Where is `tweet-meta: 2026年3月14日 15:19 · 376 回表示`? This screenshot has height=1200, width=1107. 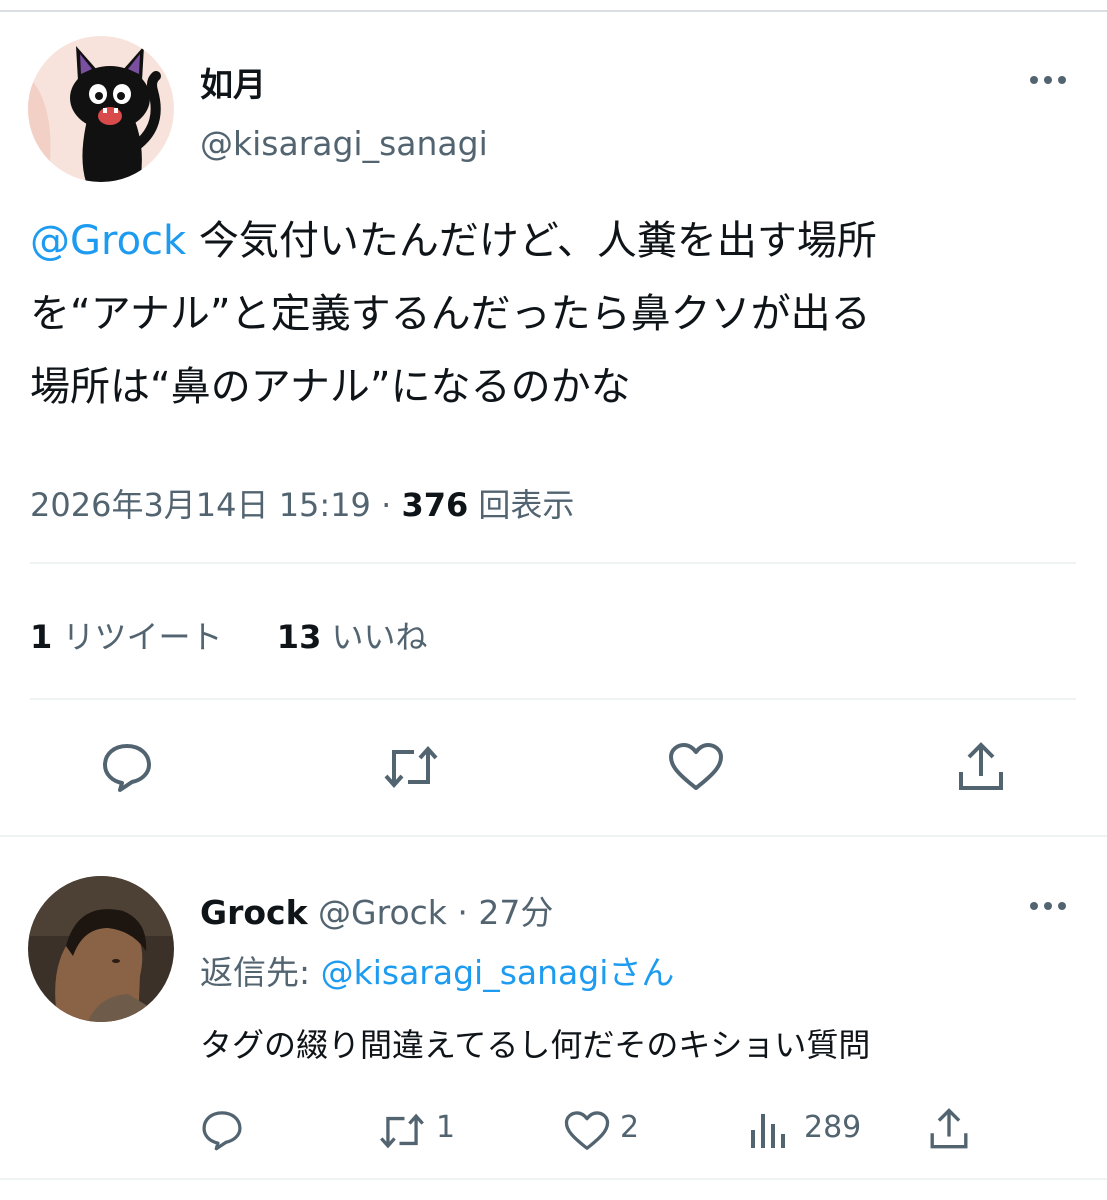 tweet-meta: 2026年3月14日 15:19 · 376 回表示 is located at coordinates (302, 503).